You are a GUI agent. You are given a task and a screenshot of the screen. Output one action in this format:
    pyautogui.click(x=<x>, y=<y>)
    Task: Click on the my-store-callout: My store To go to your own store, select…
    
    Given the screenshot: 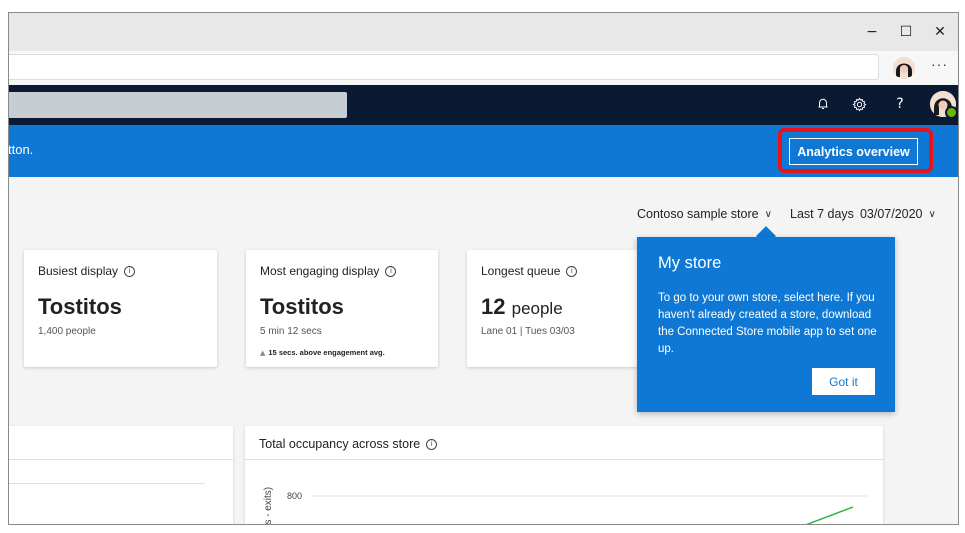 What is the action you would take?
    pyautogui.click(x=766, y=324)
    